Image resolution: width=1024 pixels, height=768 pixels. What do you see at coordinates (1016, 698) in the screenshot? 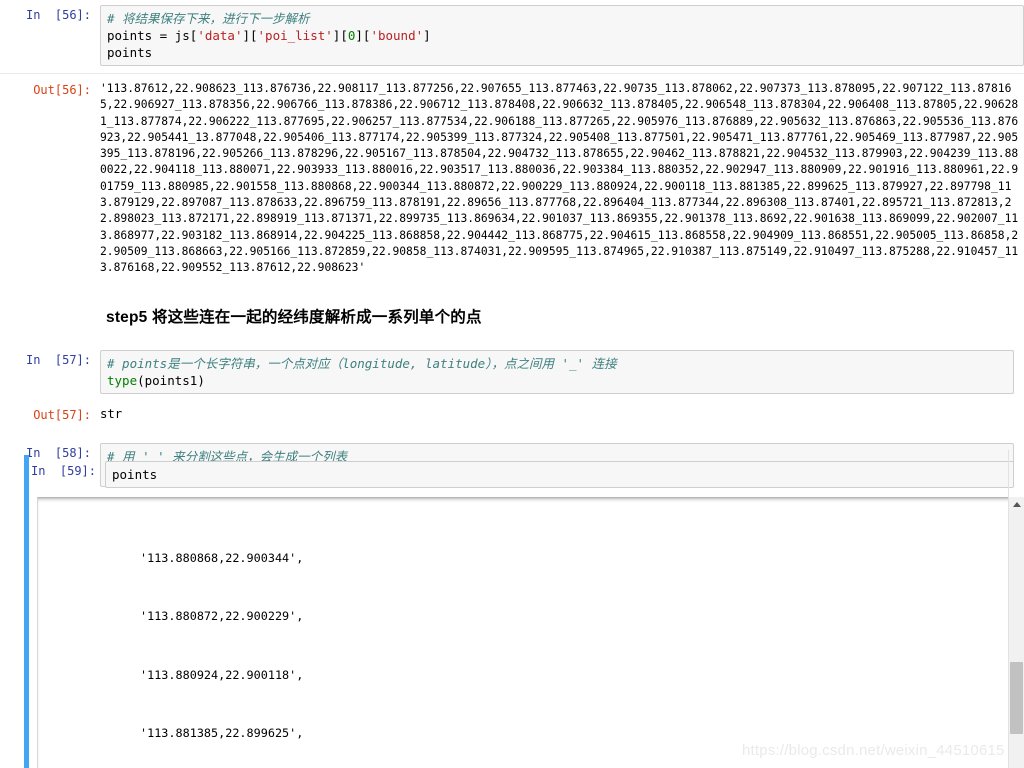
I see `scrollbar-thumb` at bounding box center [1016, 698].